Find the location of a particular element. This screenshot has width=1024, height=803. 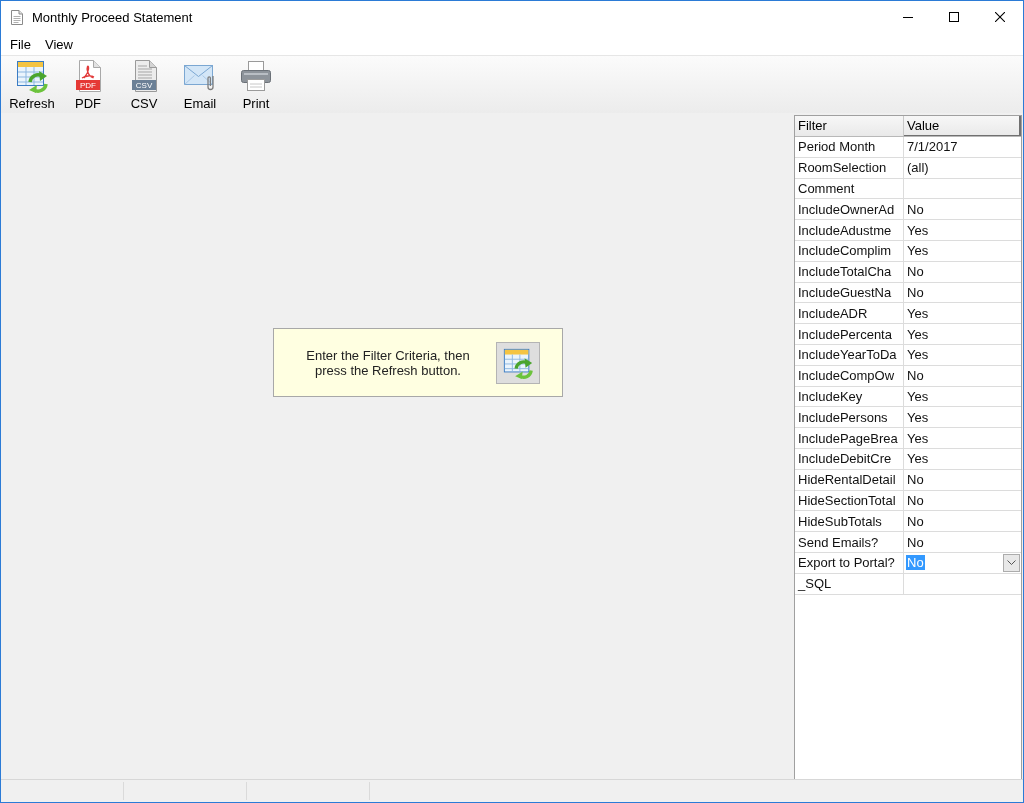

dropdown-button is located at coordinates (1011, 562).